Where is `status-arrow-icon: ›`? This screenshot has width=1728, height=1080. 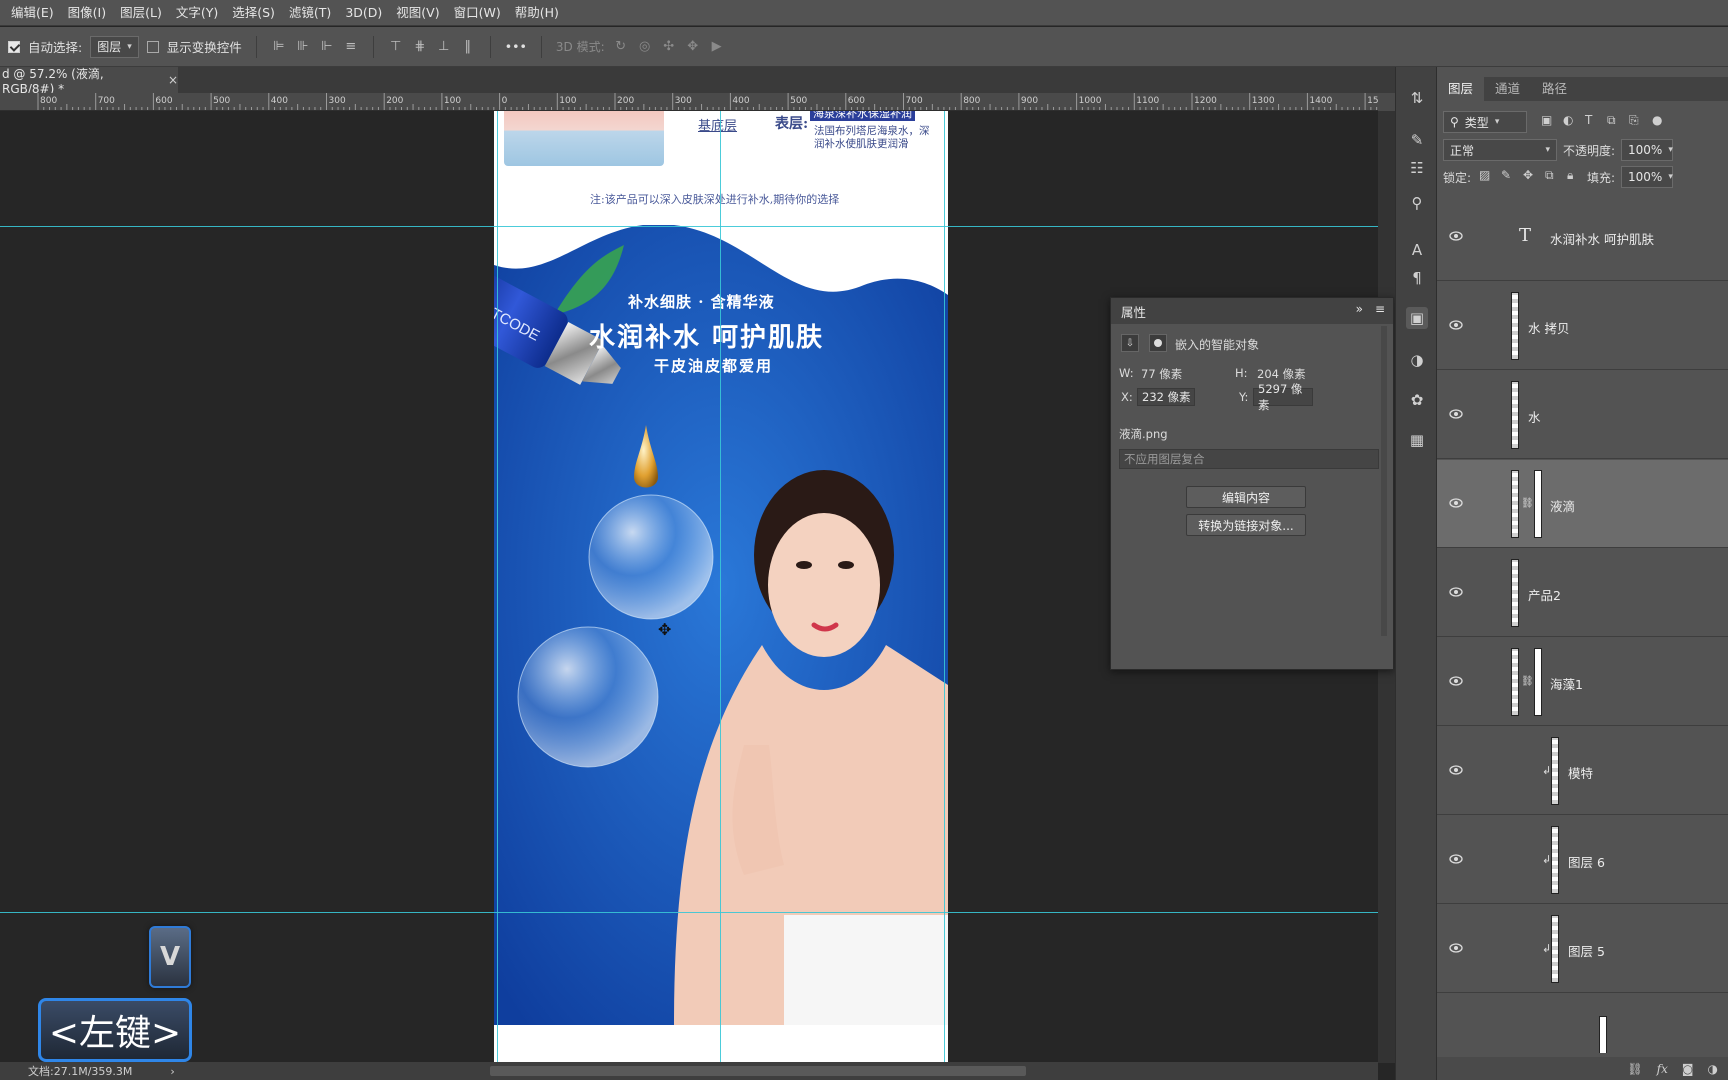 status-arrow-icon: › is located at coordinates (172, 1071).